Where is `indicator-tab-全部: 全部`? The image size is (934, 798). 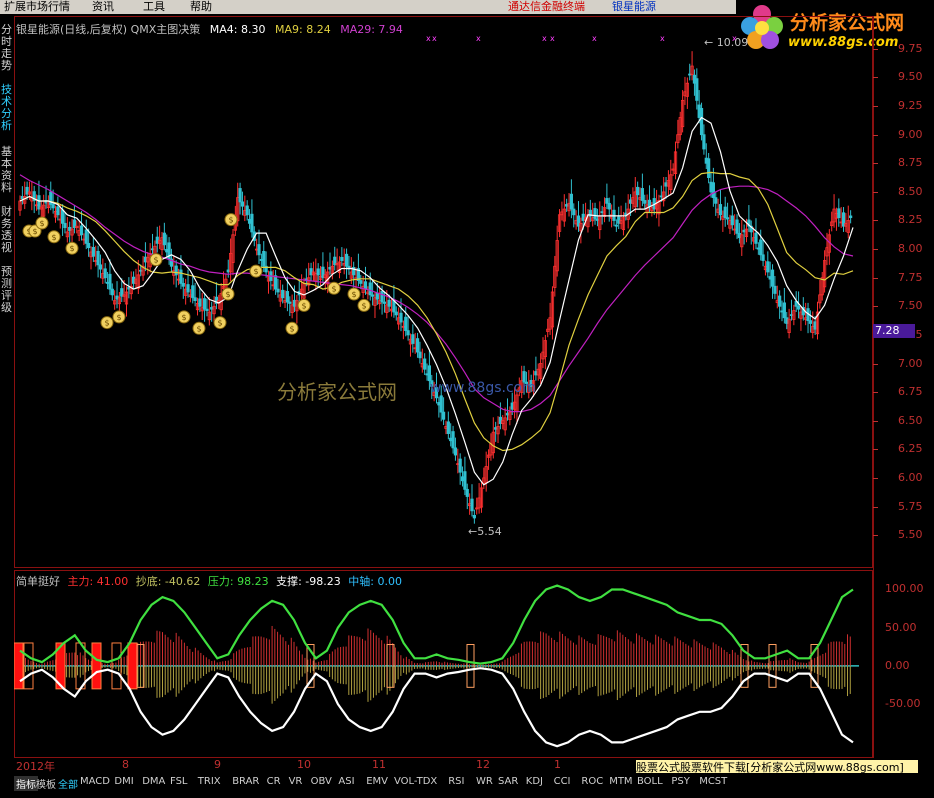
indicator-tab-全部: 全部 is located at coordinates (68, 783).